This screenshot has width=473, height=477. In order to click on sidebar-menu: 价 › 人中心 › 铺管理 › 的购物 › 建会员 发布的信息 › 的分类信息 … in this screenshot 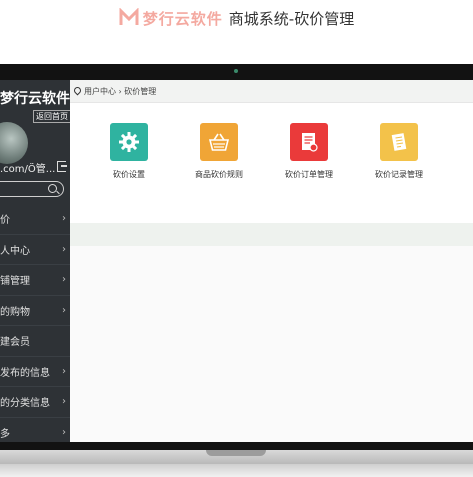, I will do `click(35, 323)`.